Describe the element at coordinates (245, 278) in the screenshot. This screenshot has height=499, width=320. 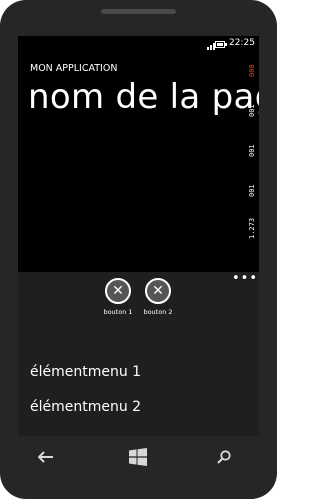
I see `more-options-button: •••` at that location.